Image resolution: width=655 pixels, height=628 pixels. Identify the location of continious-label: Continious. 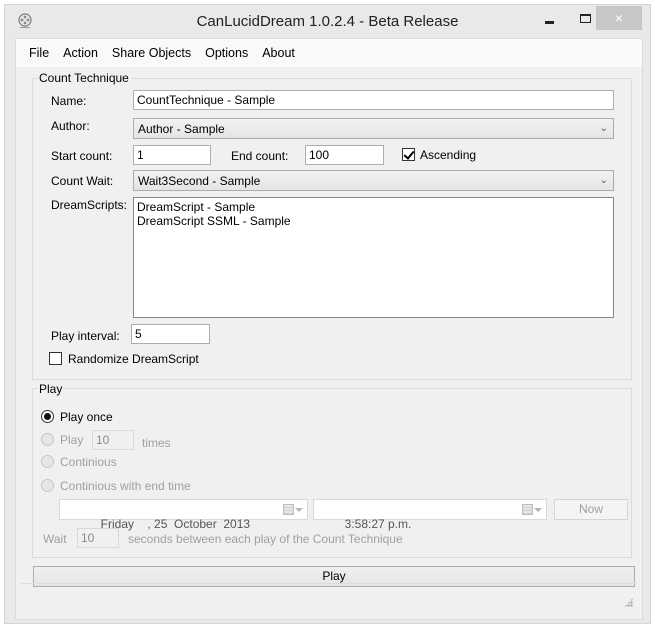
(88, 462).